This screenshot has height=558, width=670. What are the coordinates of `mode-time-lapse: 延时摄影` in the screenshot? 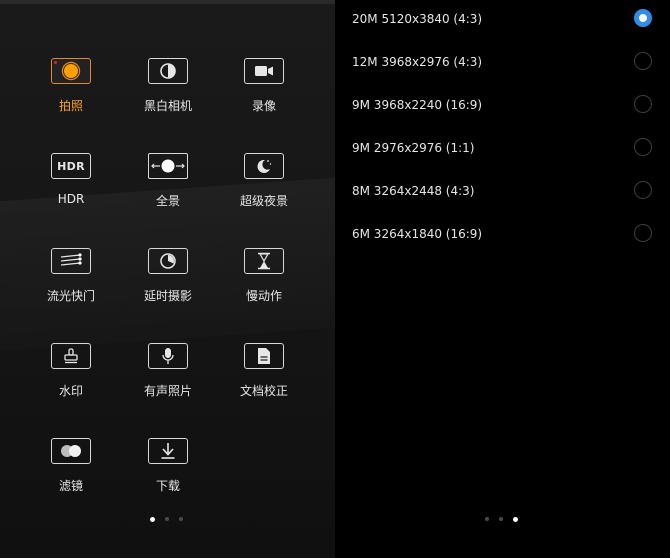 It's located at (168, 276).